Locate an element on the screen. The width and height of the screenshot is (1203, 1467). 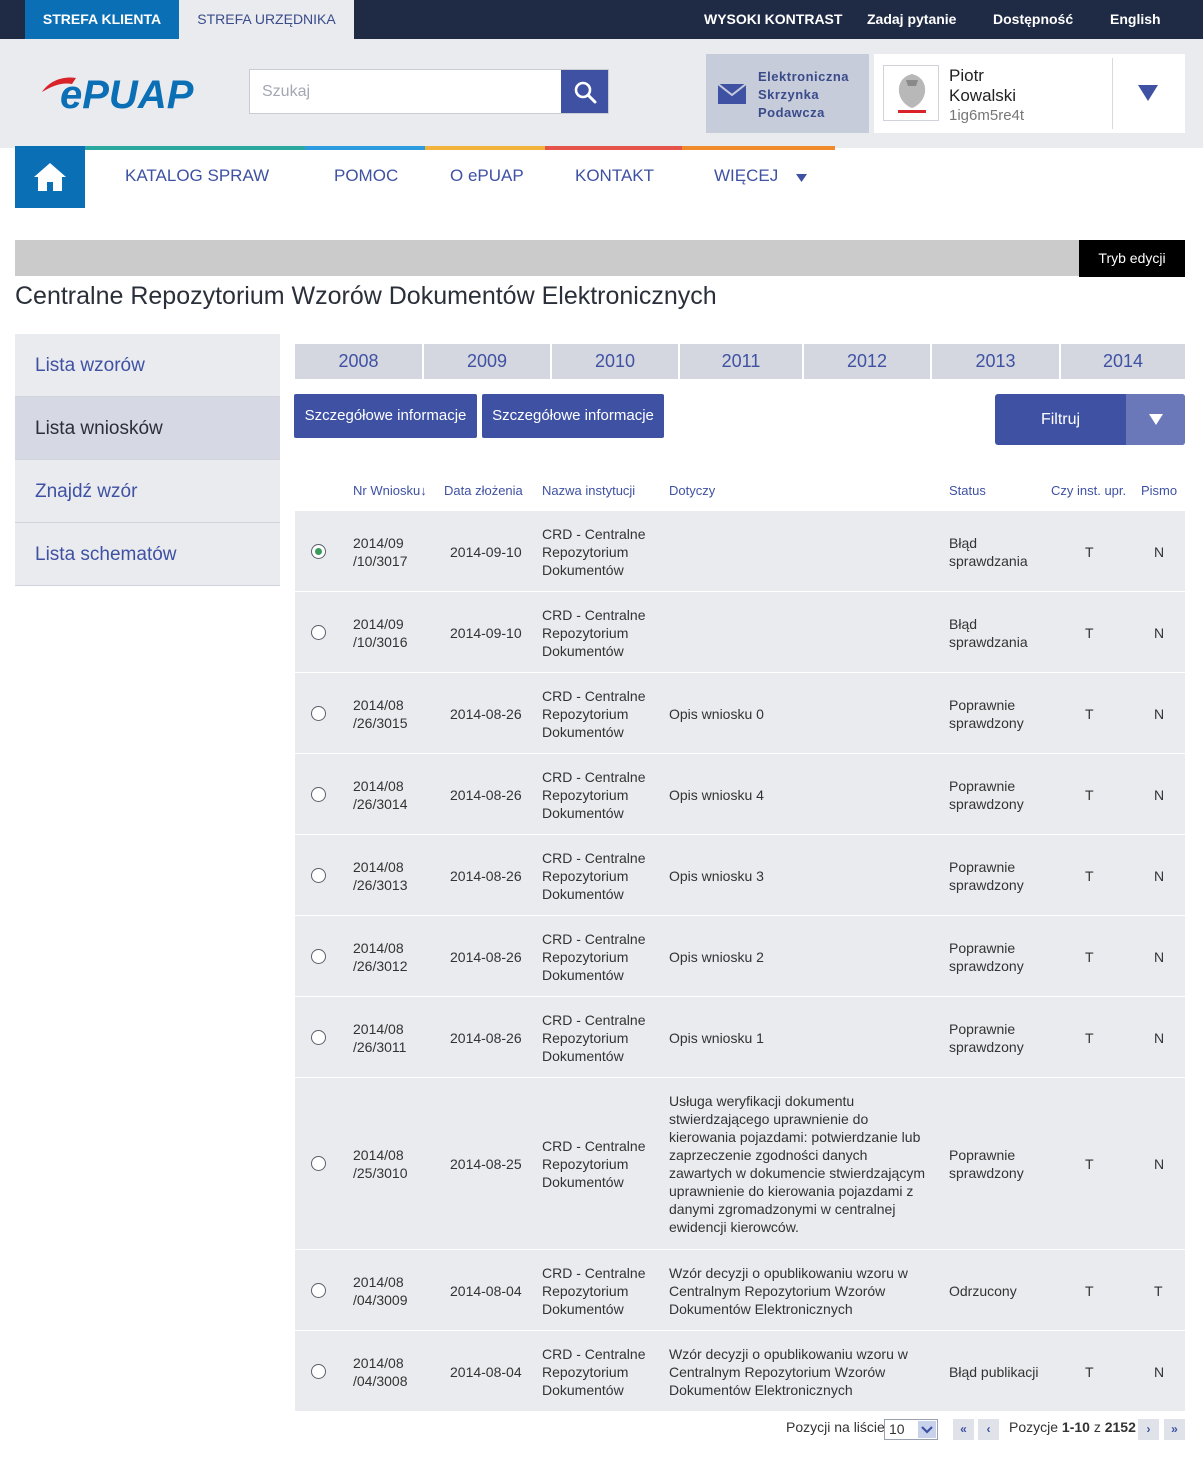
search-icon is located at coordinates (585, 92).